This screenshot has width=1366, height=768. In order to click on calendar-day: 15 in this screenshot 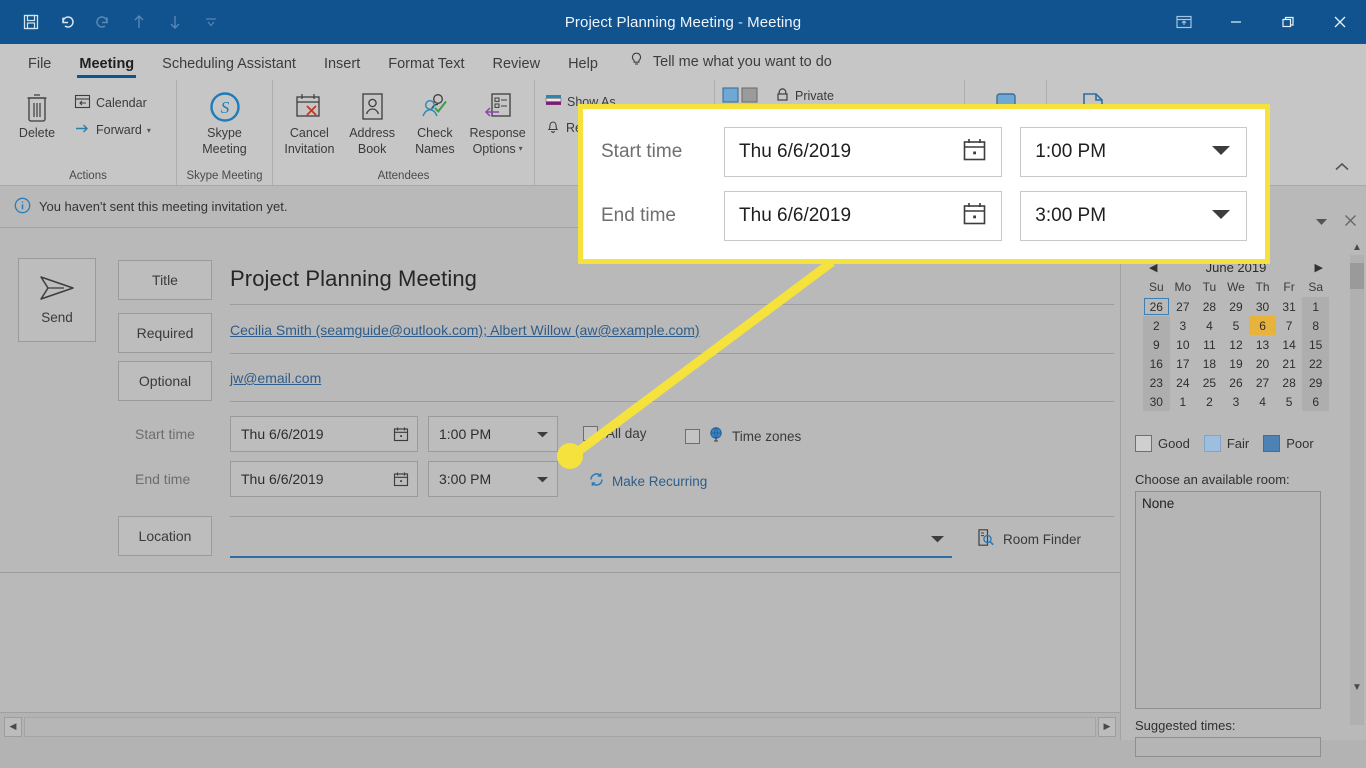, I will do `click(1315, 344)`.